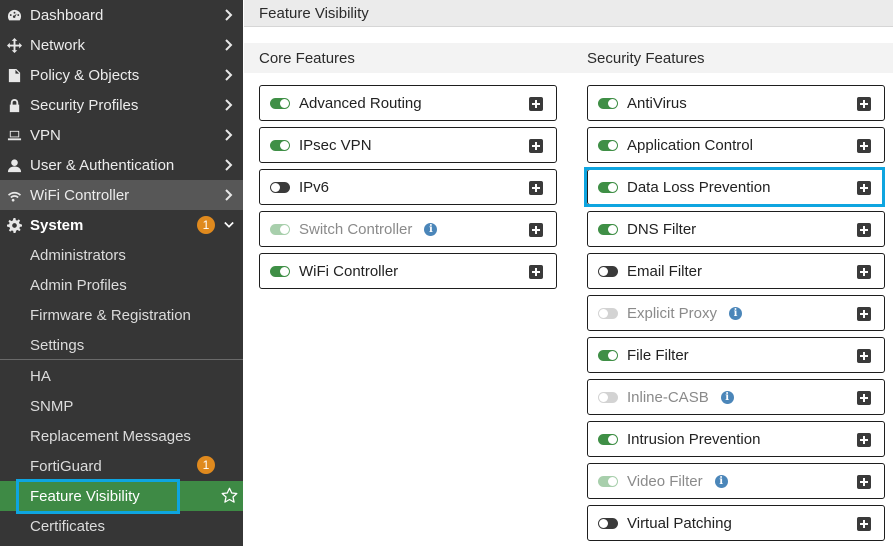  I want to click on nav-security-profiles: Security Profiles, so click(121, 105).